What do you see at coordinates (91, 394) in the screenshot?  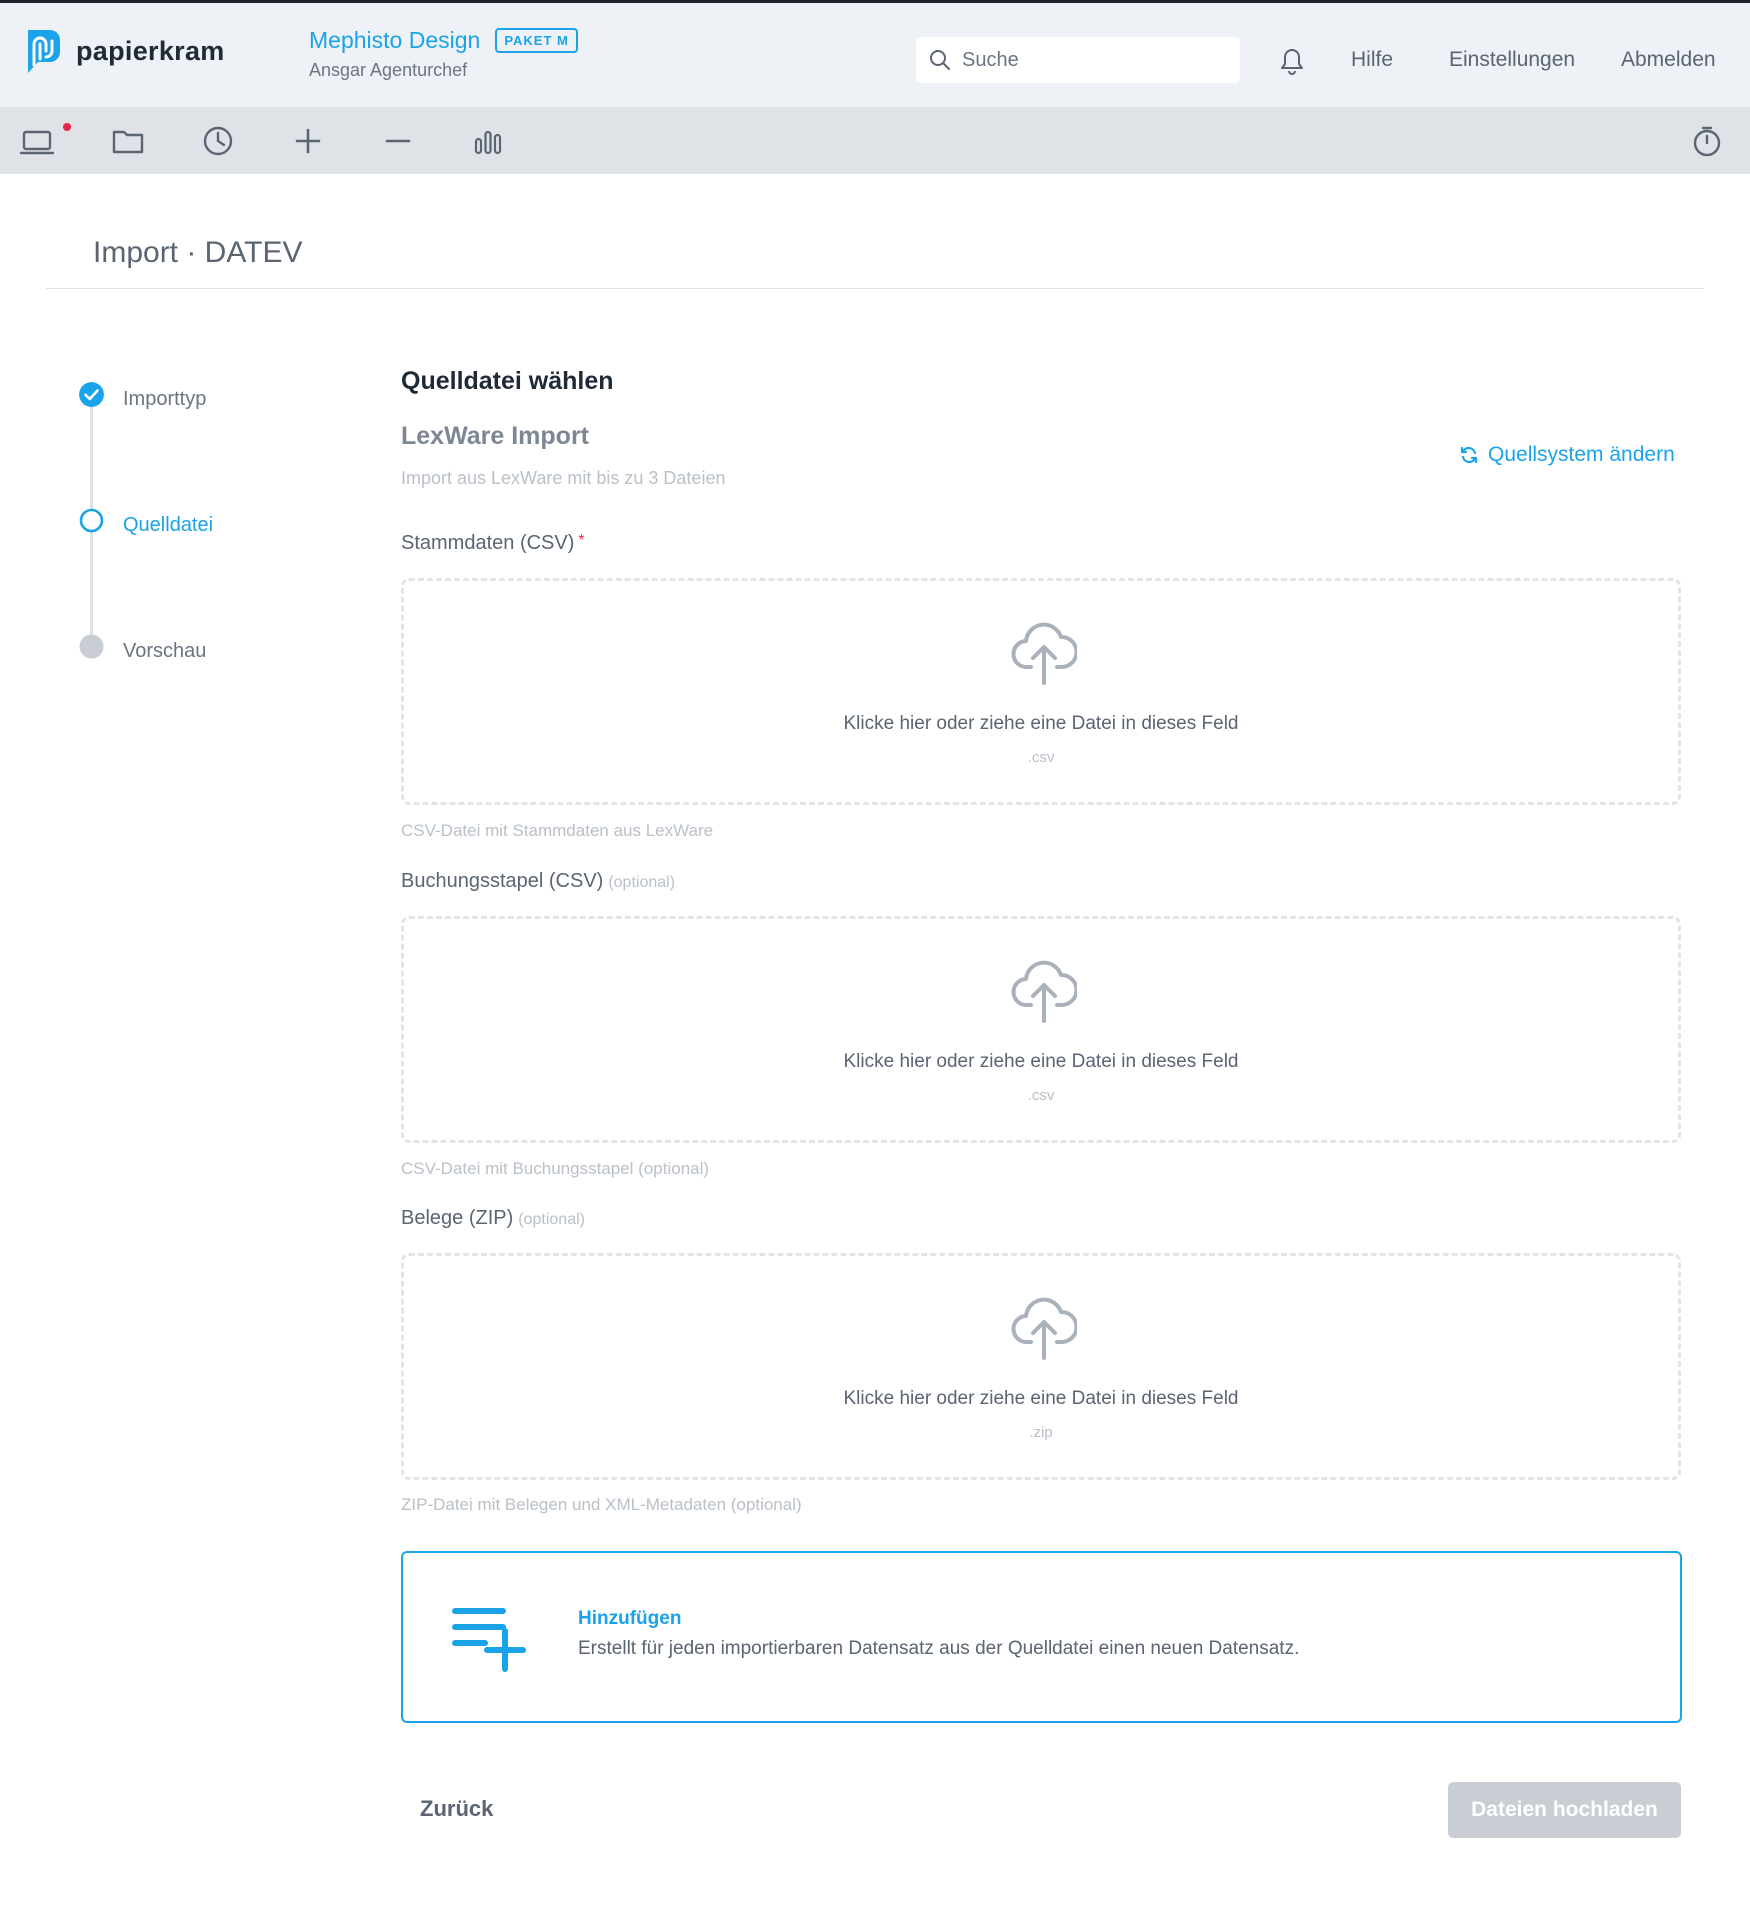 I see `step-done-check-icon` at bounding box center [91, 394].